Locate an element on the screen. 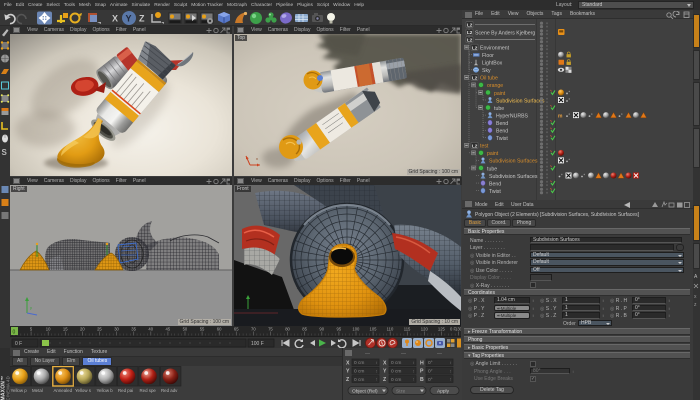 The height and width of the screenshot is (400, 700). svg-text: 50 is located at coordinates (185, 329).